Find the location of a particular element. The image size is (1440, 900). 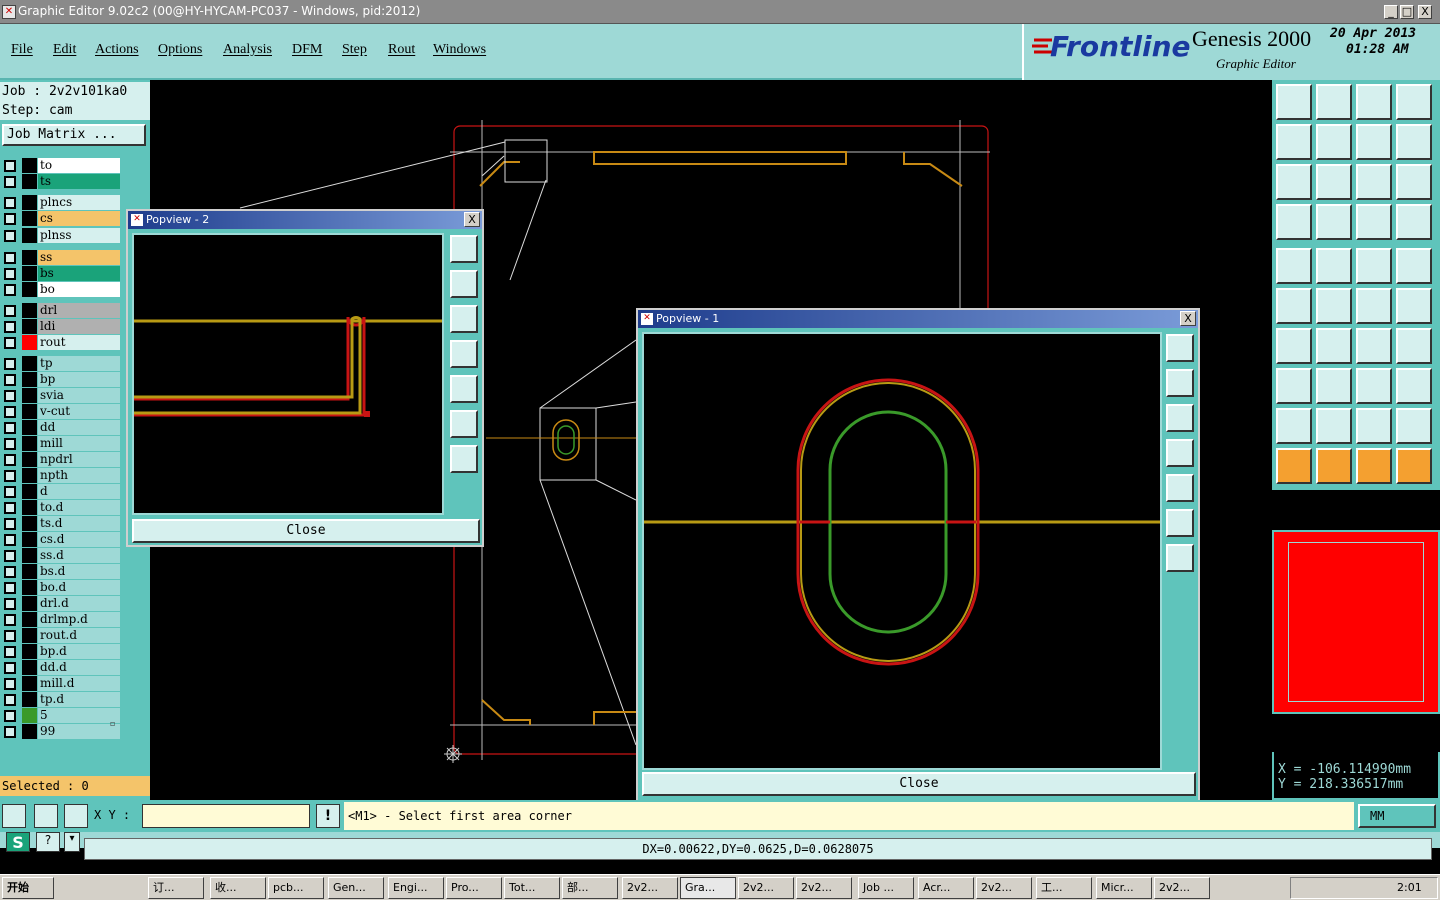

tool-cross-icon is located at coordinates (1334, 306).